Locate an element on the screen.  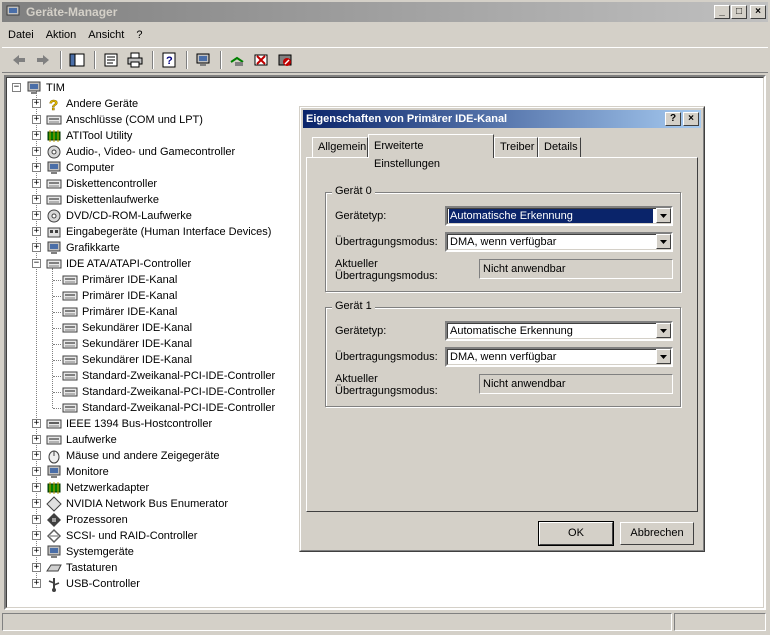
update-driver-button is located at coordinates (261, 60).